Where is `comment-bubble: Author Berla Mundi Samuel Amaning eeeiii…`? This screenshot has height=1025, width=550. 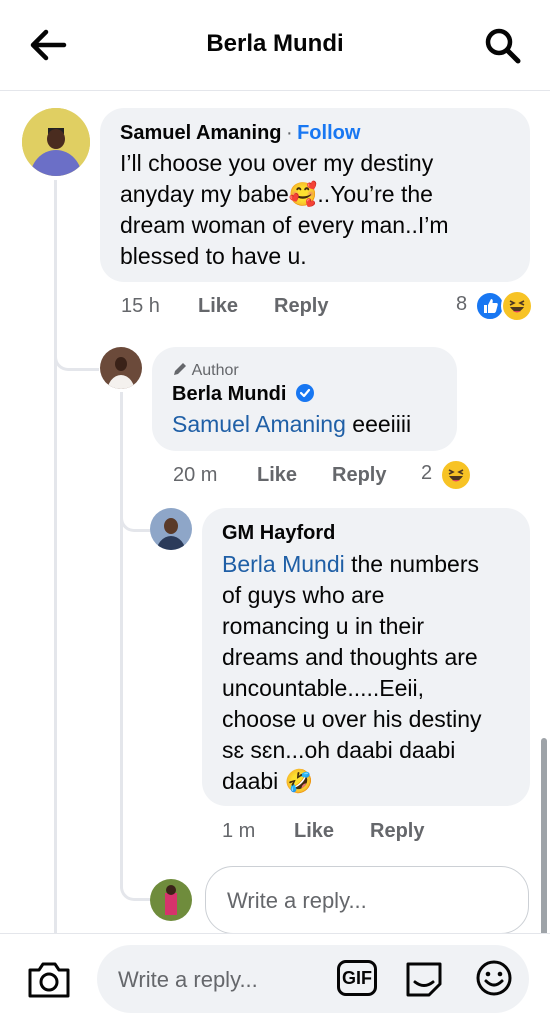 comment-bubble: Author Berla Mundi Samuel Amaning eeeiii… is located at coordinates (304, 399).